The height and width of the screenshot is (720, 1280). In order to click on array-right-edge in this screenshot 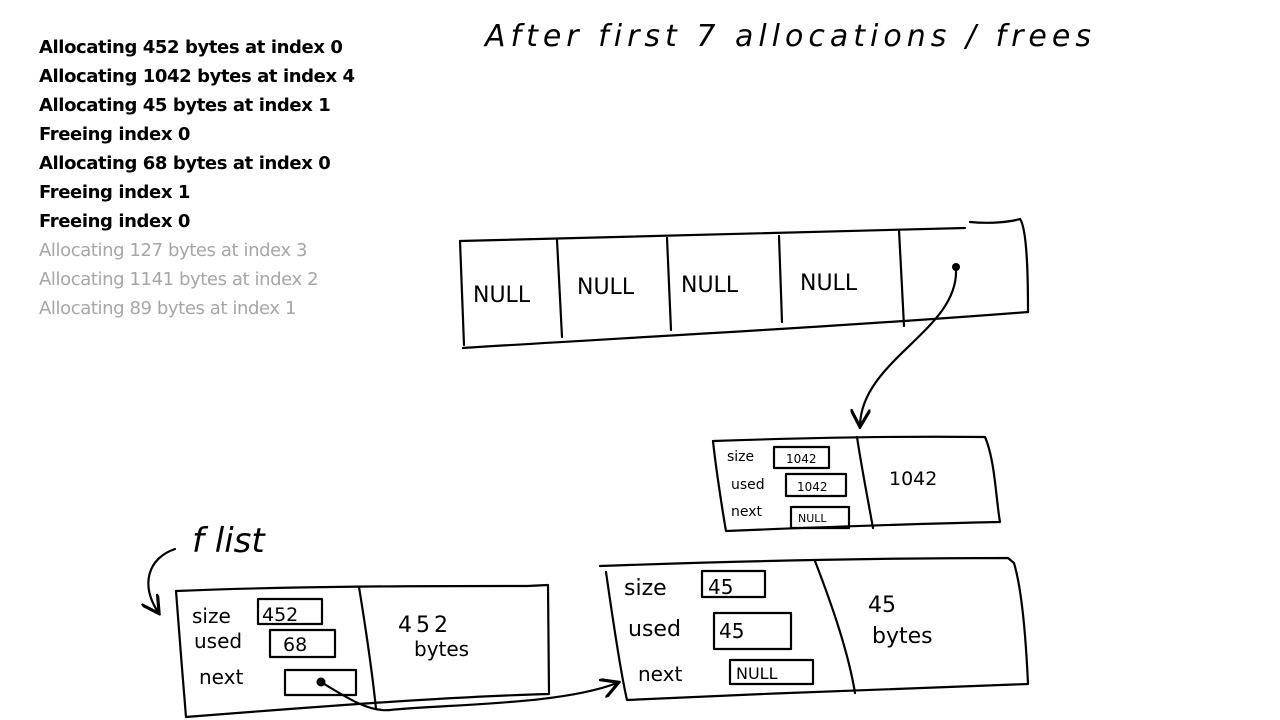, I will do `click(1024, 265)`.